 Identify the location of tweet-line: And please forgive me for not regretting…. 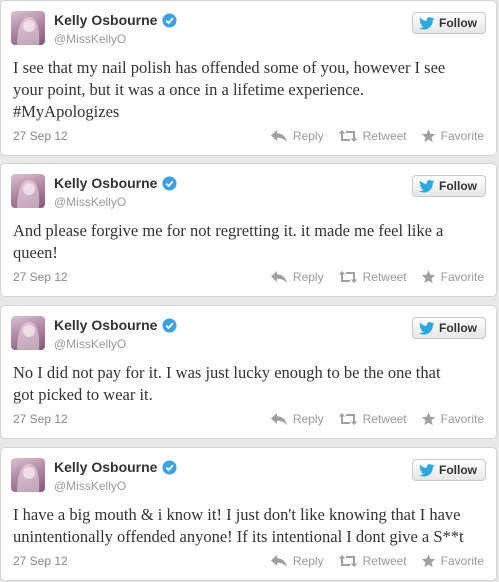
(228, 230).